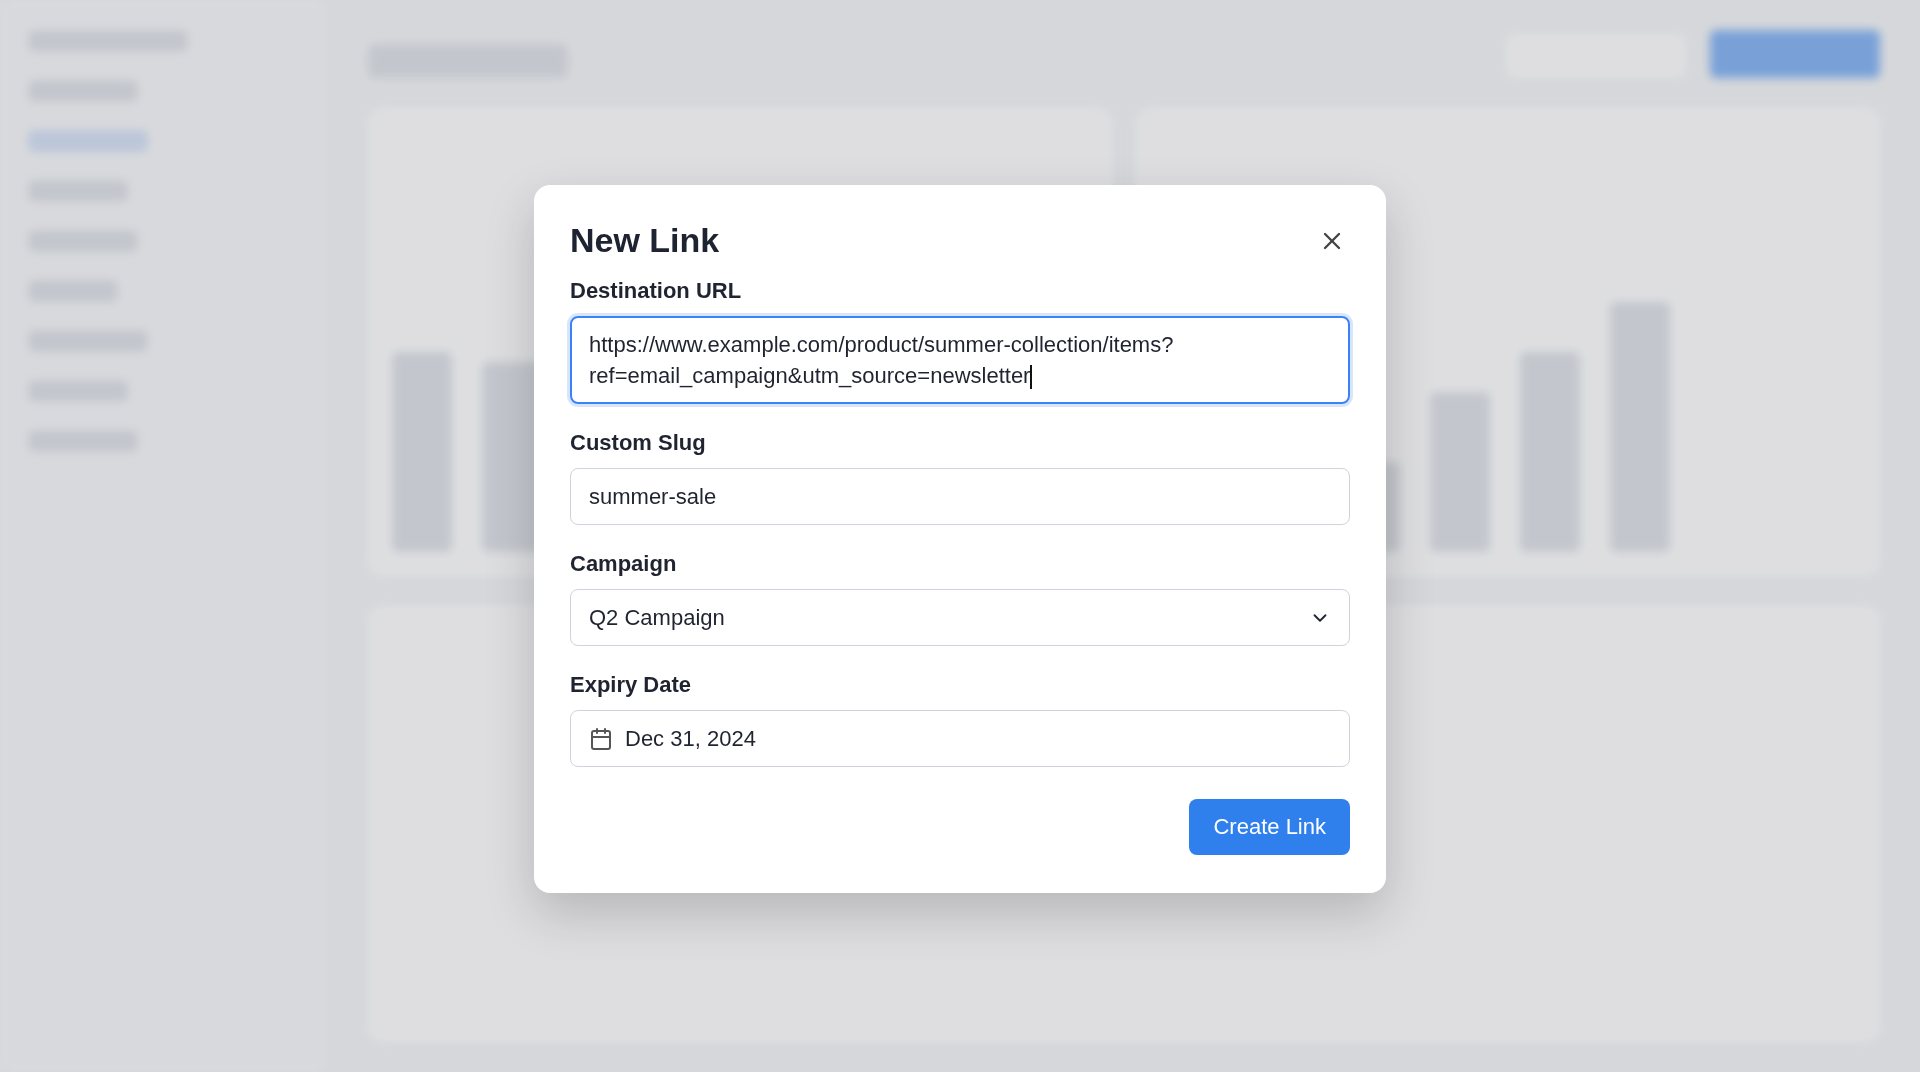 The height and width of the screenshot is (1072, 1920). I want to click on field-label: Custom Slug, so click(638, 443).